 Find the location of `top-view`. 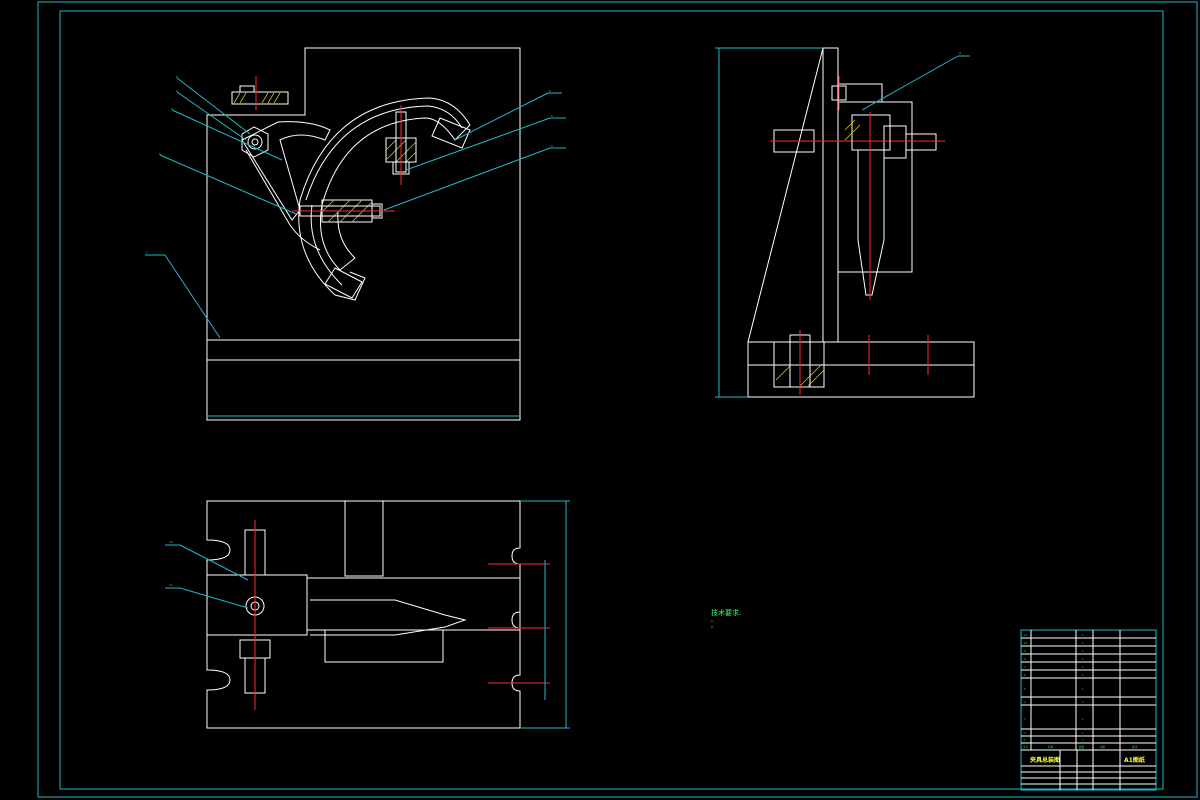

top-view is located at coordinates (367, 614).